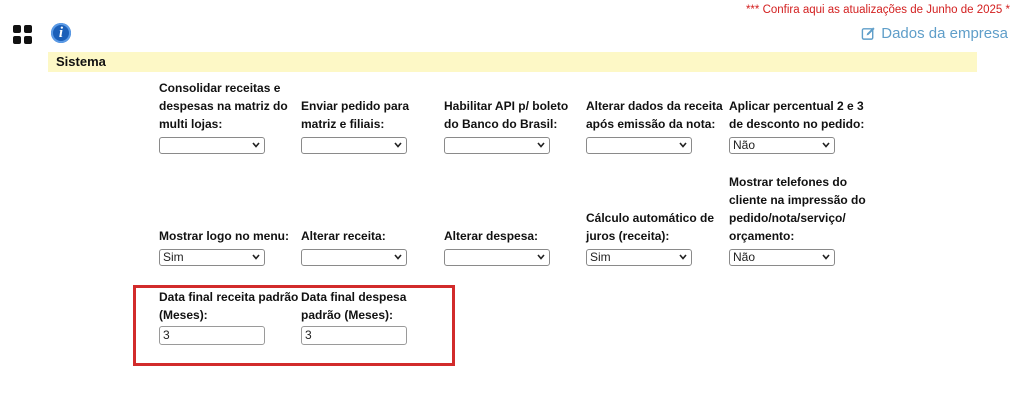 This screenshot has width=1024, height=412. Describe the element at coordinates (512, 62) in the screenshot. I see `section-title: Sistema` at that location.